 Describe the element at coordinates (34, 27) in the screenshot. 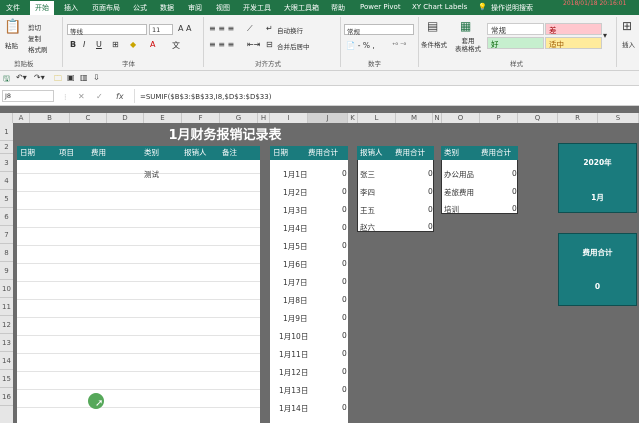

I see `cut-button: 剪切` at that location.